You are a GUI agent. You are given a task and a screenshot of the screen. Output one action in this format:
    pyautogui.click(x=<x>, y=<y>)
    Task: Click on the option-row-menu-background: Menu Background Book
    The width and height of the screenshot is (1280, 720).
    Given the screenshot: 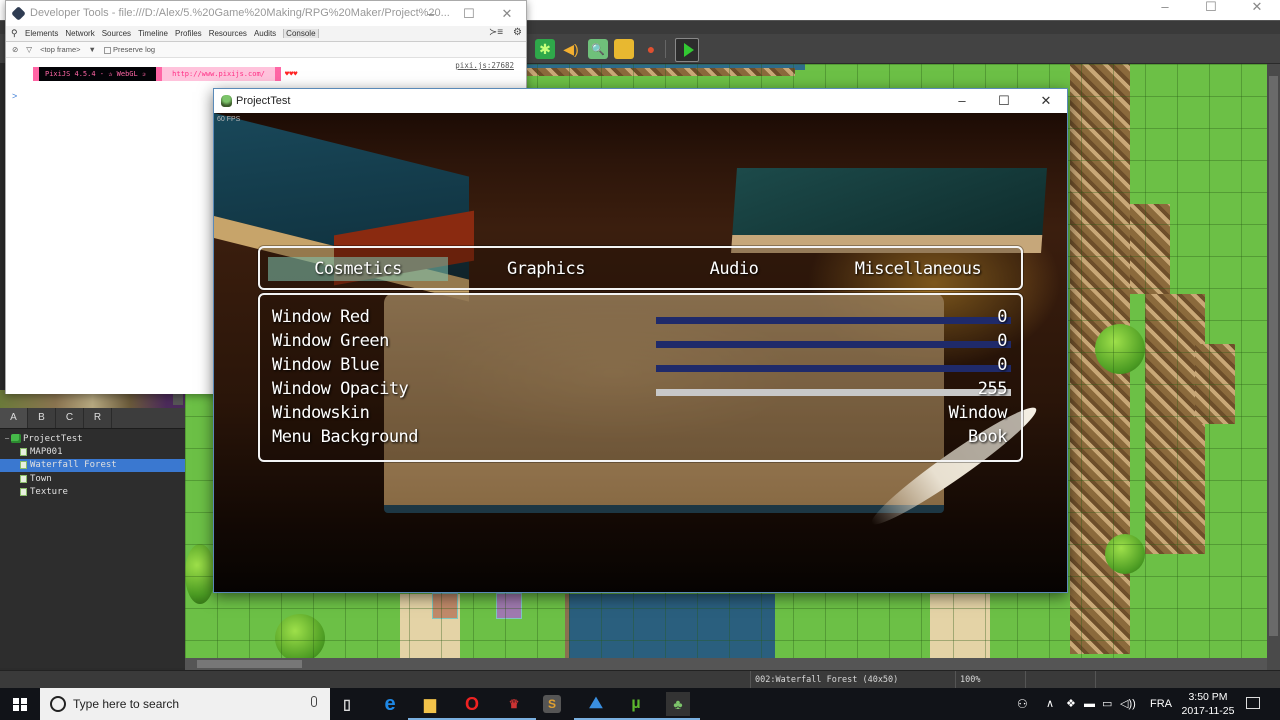 What is the action you would take?
    pyautogui.click(x=639, y=437)
    